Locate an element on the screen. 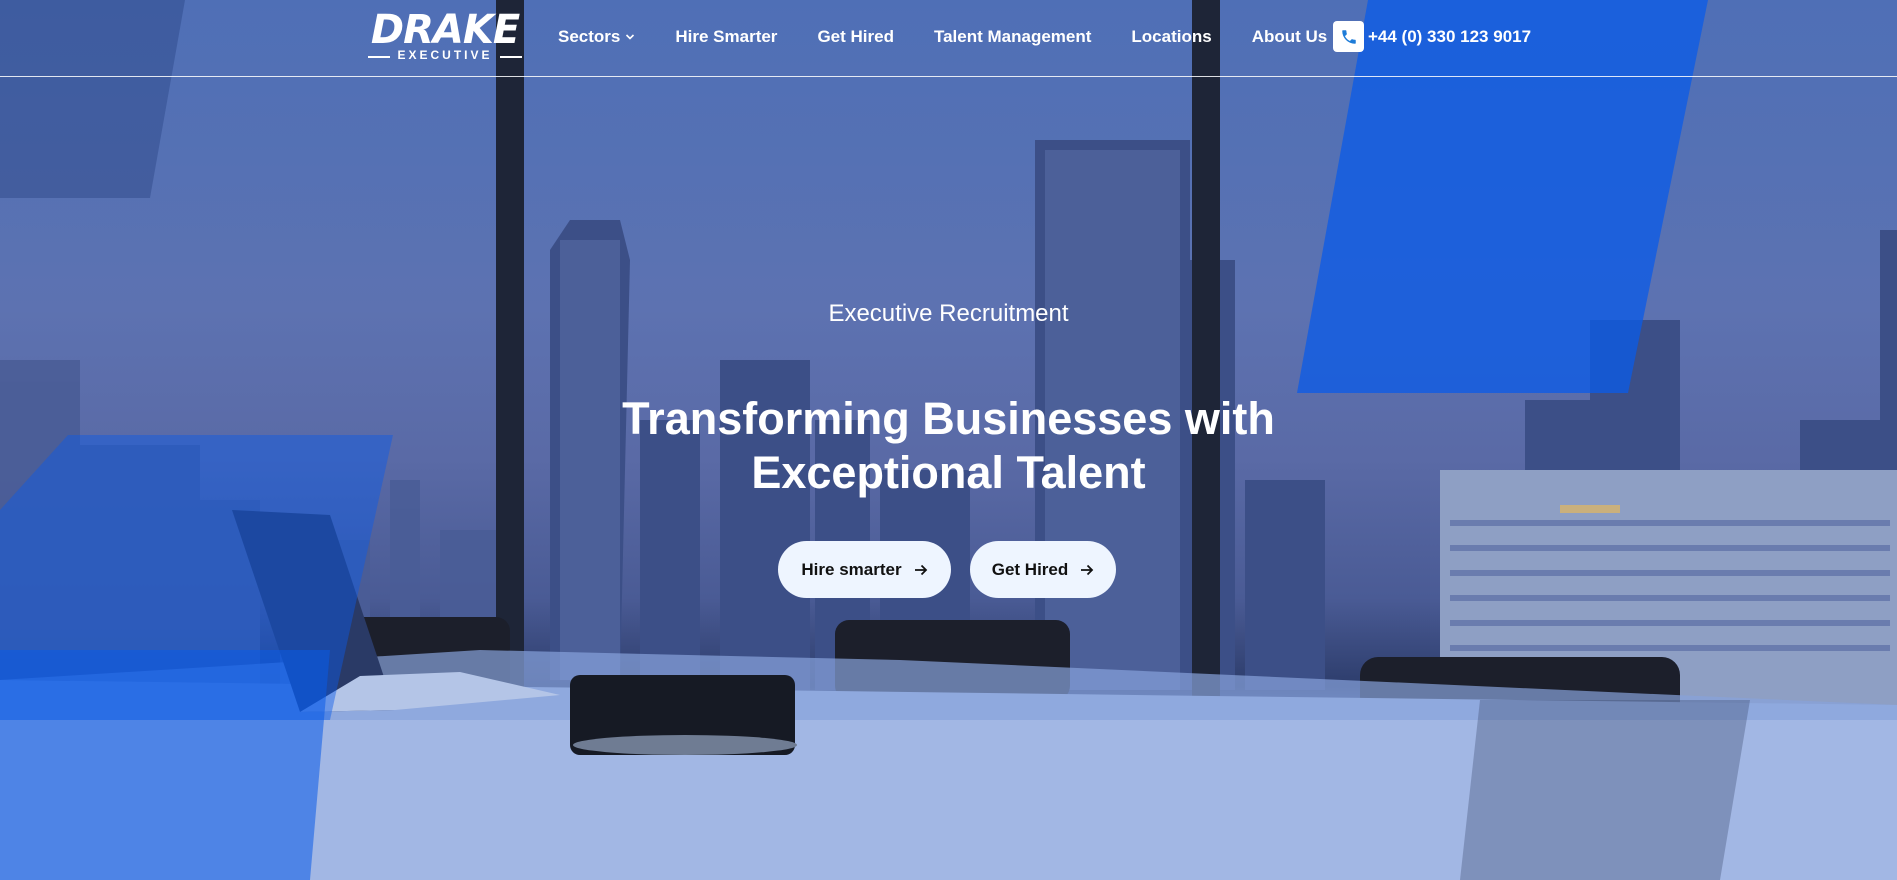 This screenshot has height=880, width=1897. nav-item-about-us: About Us is located at coordinates (1290, 37).